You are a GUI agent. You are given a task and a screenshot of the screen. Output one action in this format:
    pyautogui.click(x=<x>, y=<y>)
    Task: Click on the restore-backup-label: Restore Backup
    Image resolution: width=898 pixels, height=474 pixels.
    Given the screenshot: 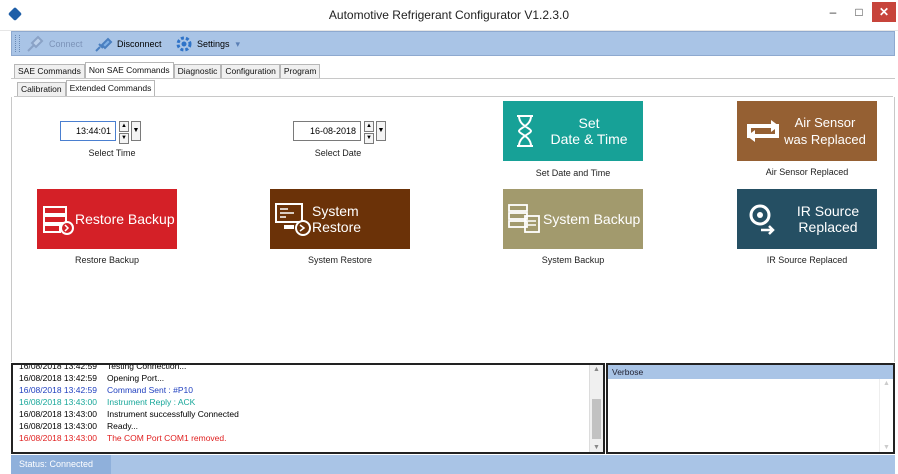 What is the action you would take?
    pyautogui.click(x=125, y=219)
    